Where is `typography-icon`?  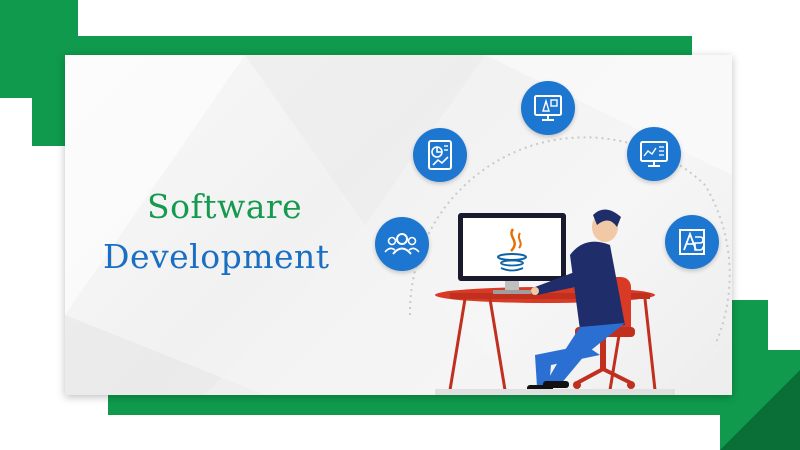
typography-icon is located at coordinates (692, 242).